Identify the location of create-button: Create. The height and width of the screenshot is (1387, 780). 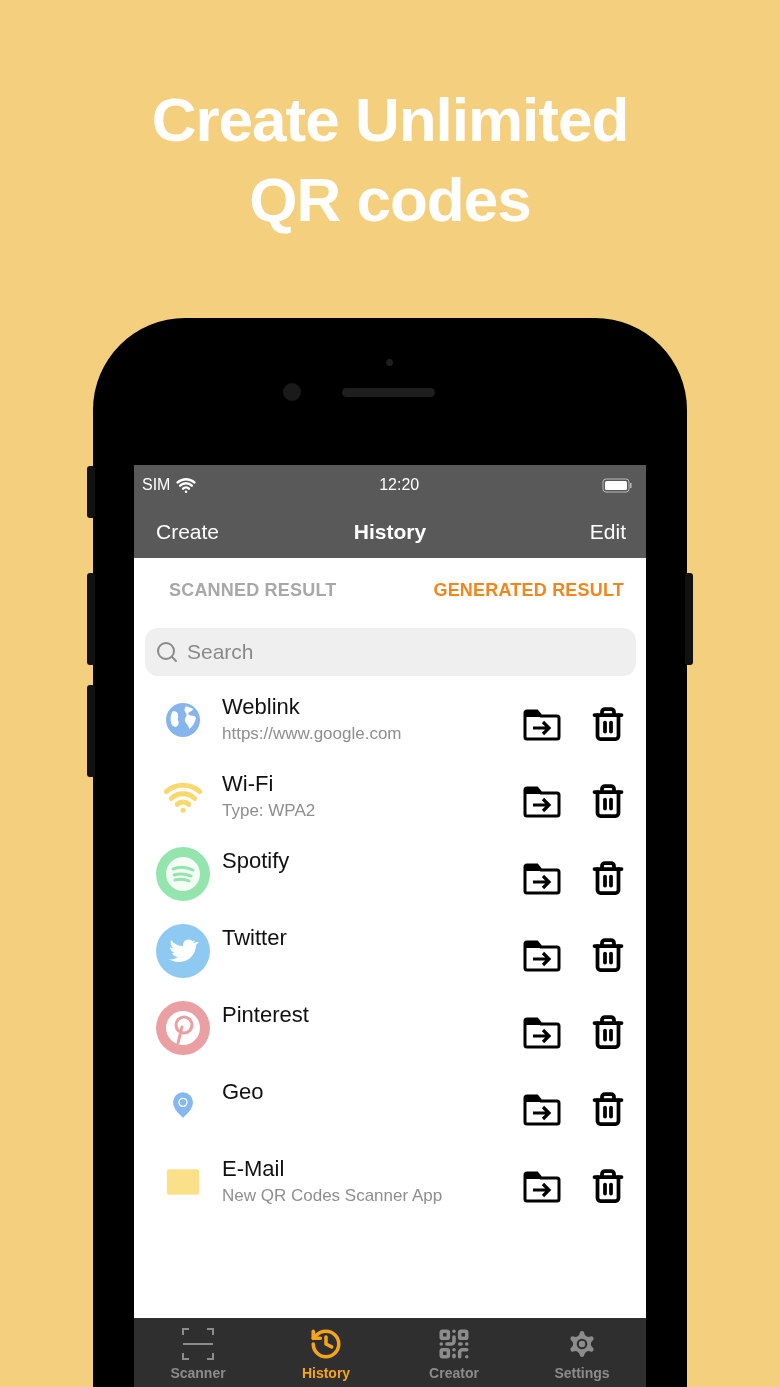
(188, 531).